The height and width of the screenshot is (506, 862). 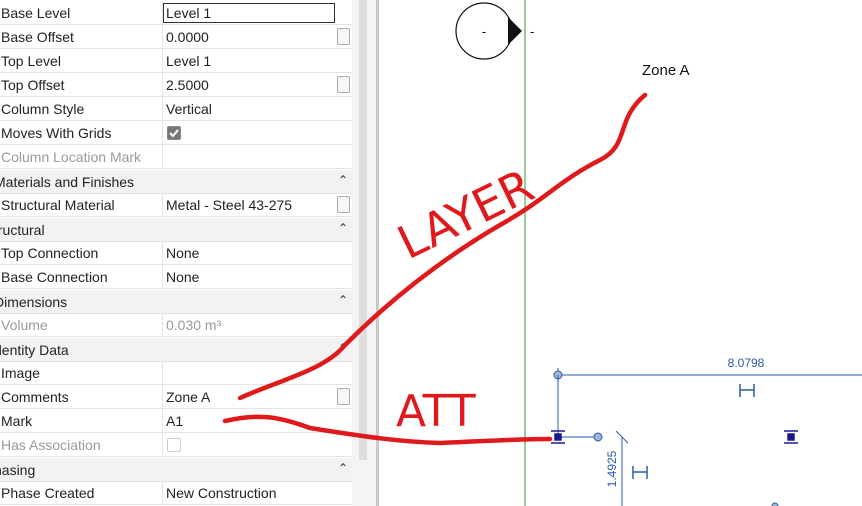 I want to click on properties-scrollbar-thumb, so click(x=363, y=230).